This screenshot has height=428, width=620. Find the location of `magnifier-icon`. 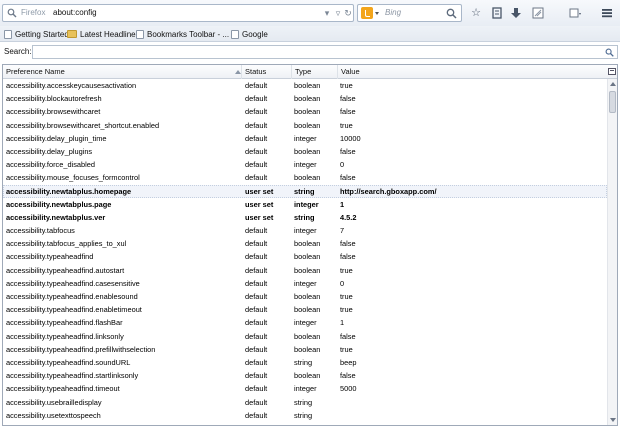

magnifier-icon is located at coordinates (451, 13).